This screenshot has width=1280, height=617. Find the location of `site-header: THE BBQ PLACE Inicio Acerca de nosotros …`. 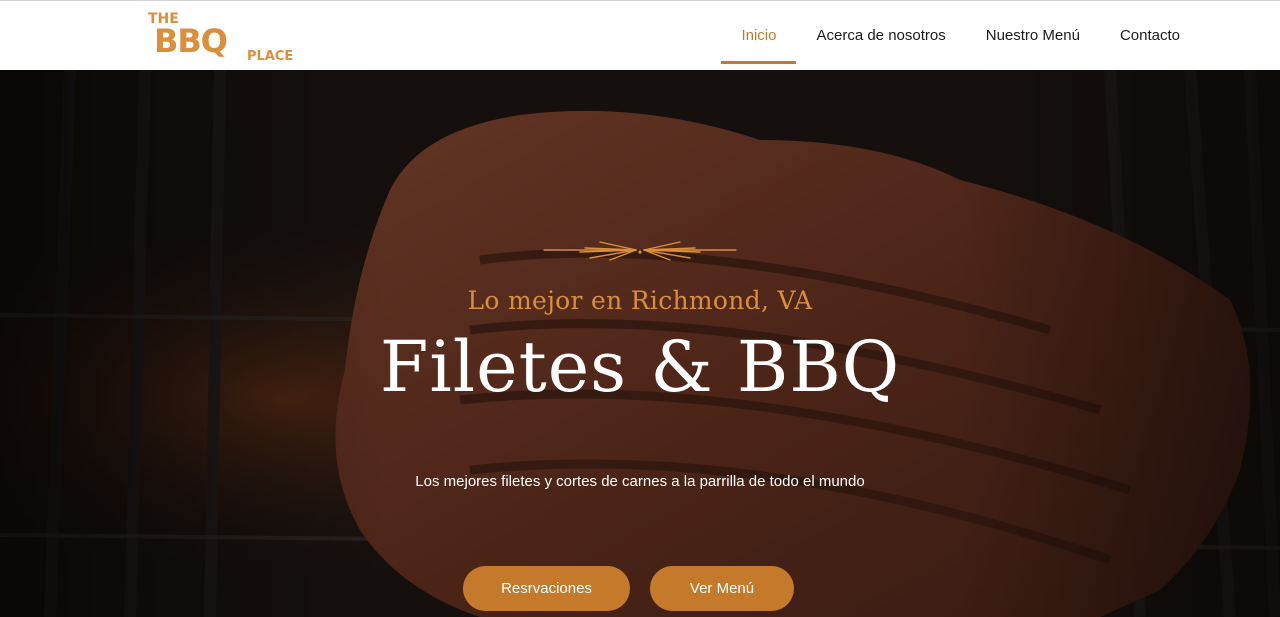

site-header: THE BBQ PLACE Inicio Acerca de nosotros … is located at coordinates (640, 35).